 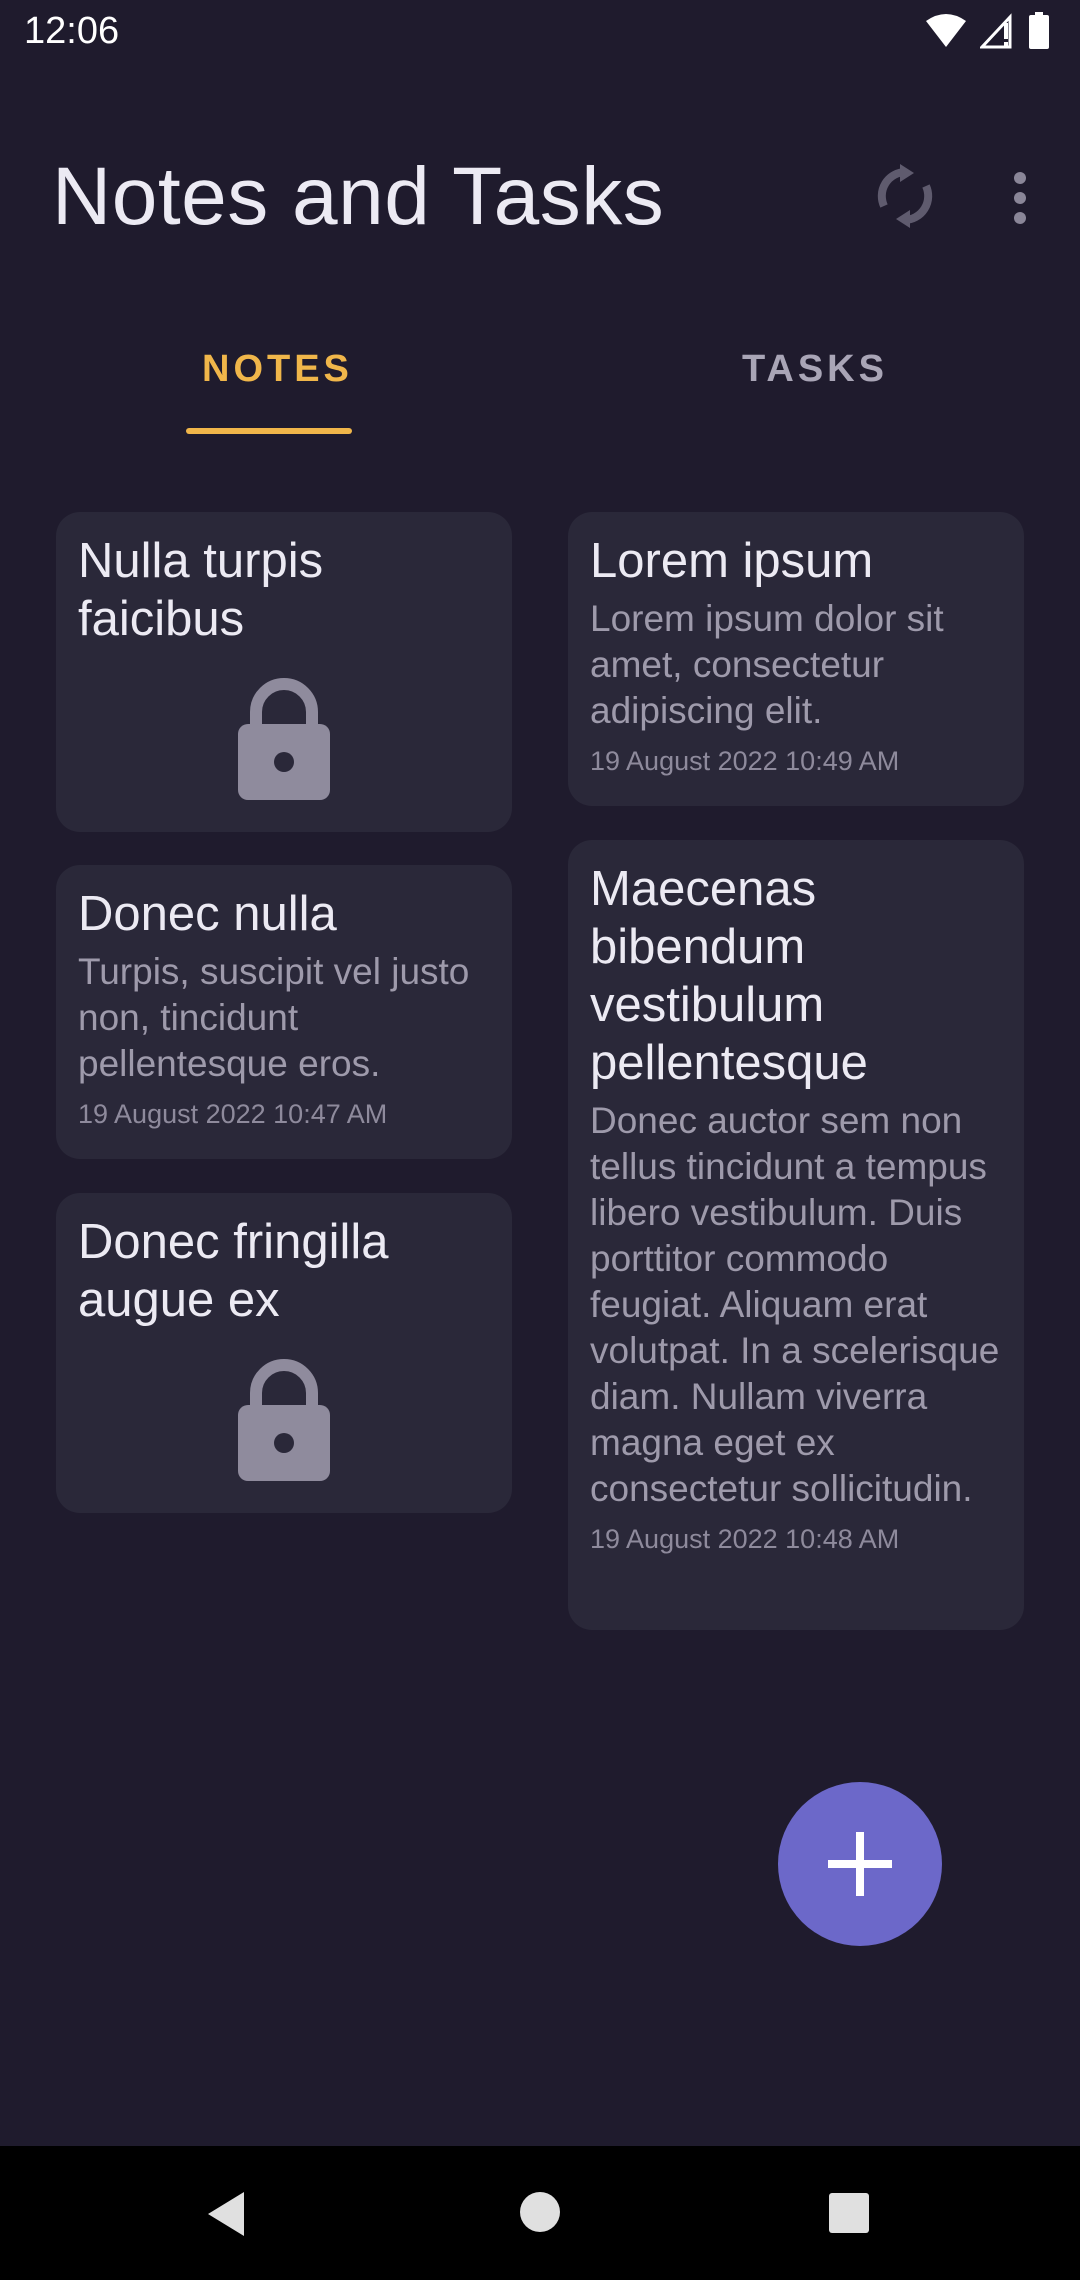 I want to click on battery-icon, so click(x=1039, y=30).